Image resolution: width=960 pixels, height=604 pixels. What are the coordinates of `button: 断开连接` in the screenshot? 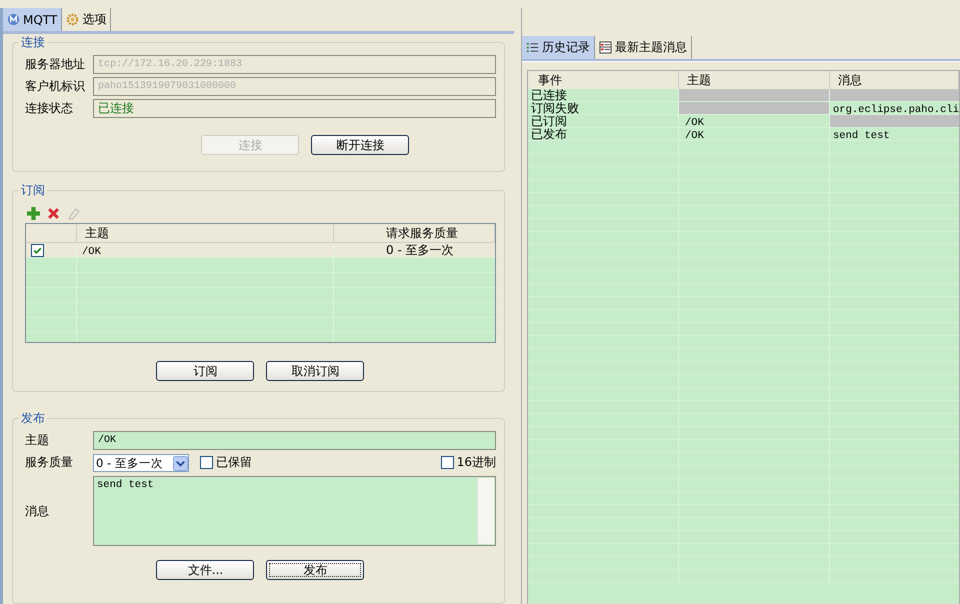 It's located at (360, 145).